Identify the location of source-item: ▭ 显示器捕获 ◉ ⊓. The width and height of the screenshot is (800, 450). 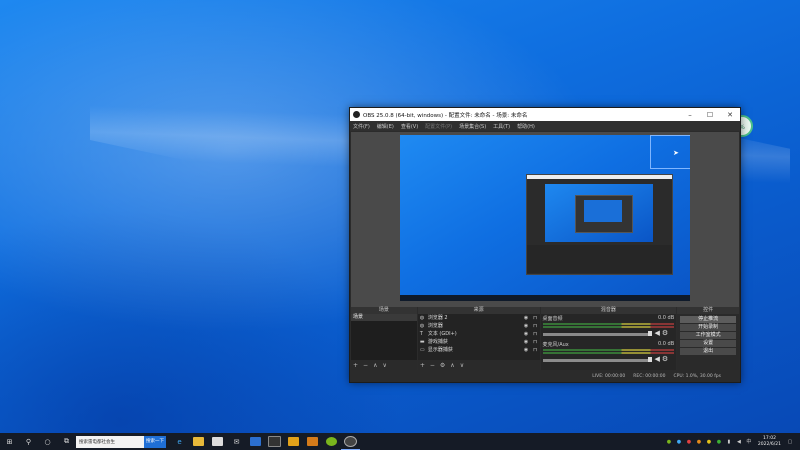
(479, 350).